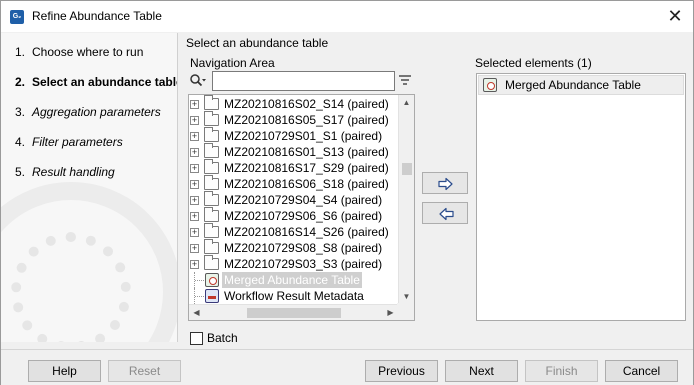 The height and width of the screenshot is (385, 694). I want to click on arrow-left-icon, so click(446, 214).